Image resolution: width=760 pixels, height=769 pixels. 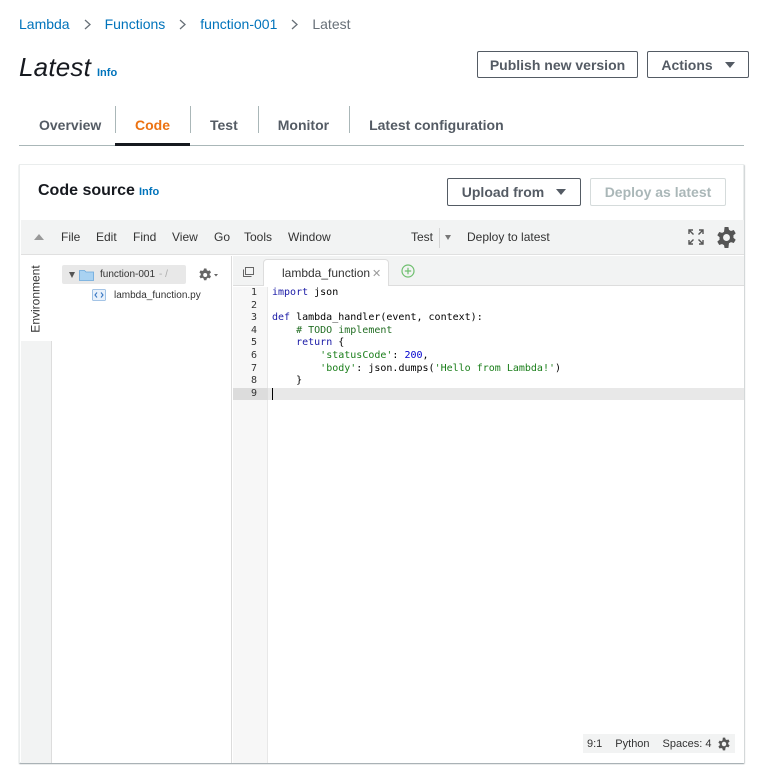 What do you see at coordinates (149, 192) in the screenshot?
I see `code-source-info-link: Info` at bounding box center [149, 192].